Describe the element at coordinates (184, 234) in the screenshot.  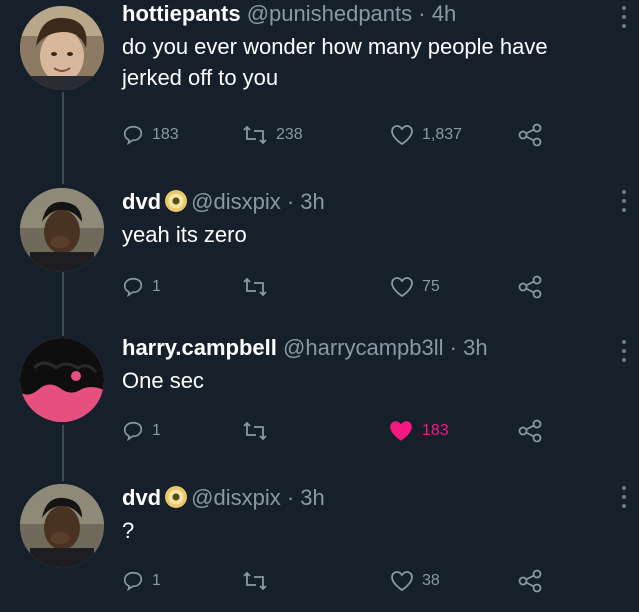
I see `tweet-text: yeah its zero` at that location.